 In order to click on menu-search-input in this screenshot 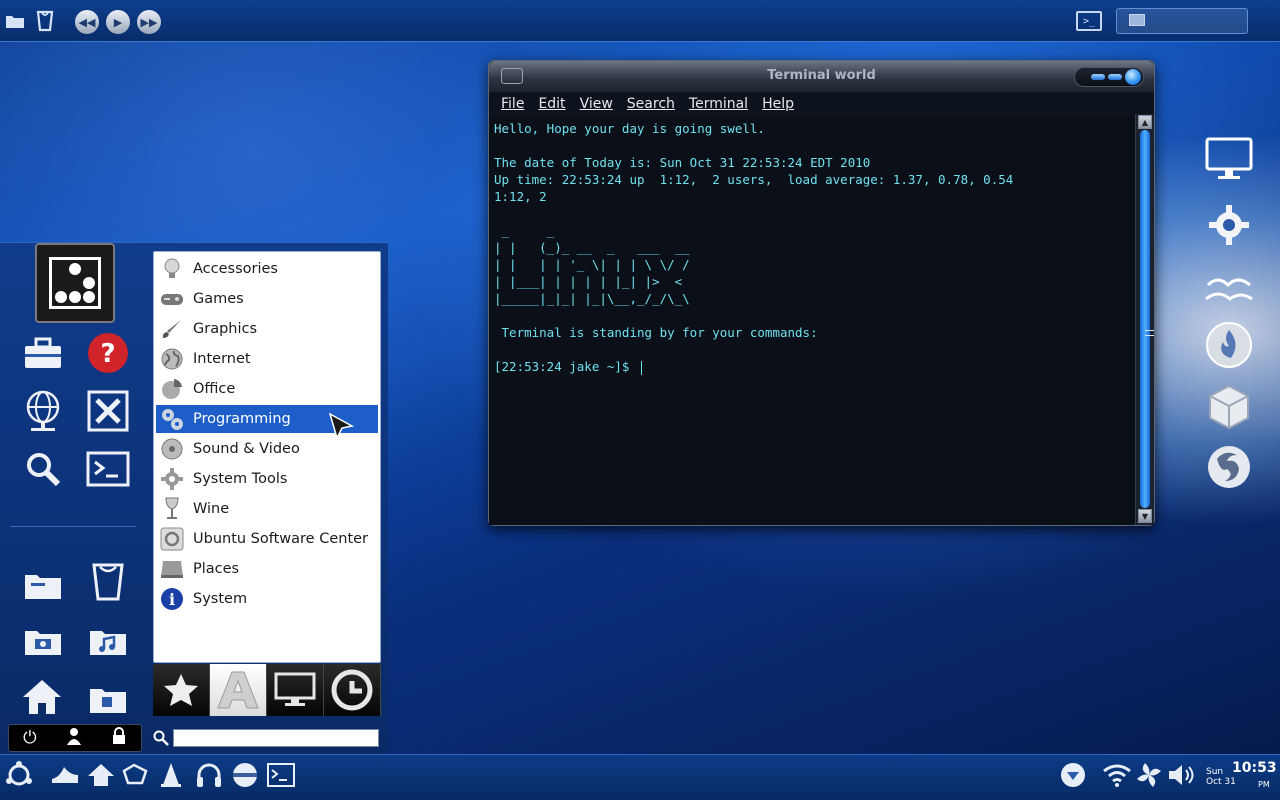, I will do `click(276, 738)`.